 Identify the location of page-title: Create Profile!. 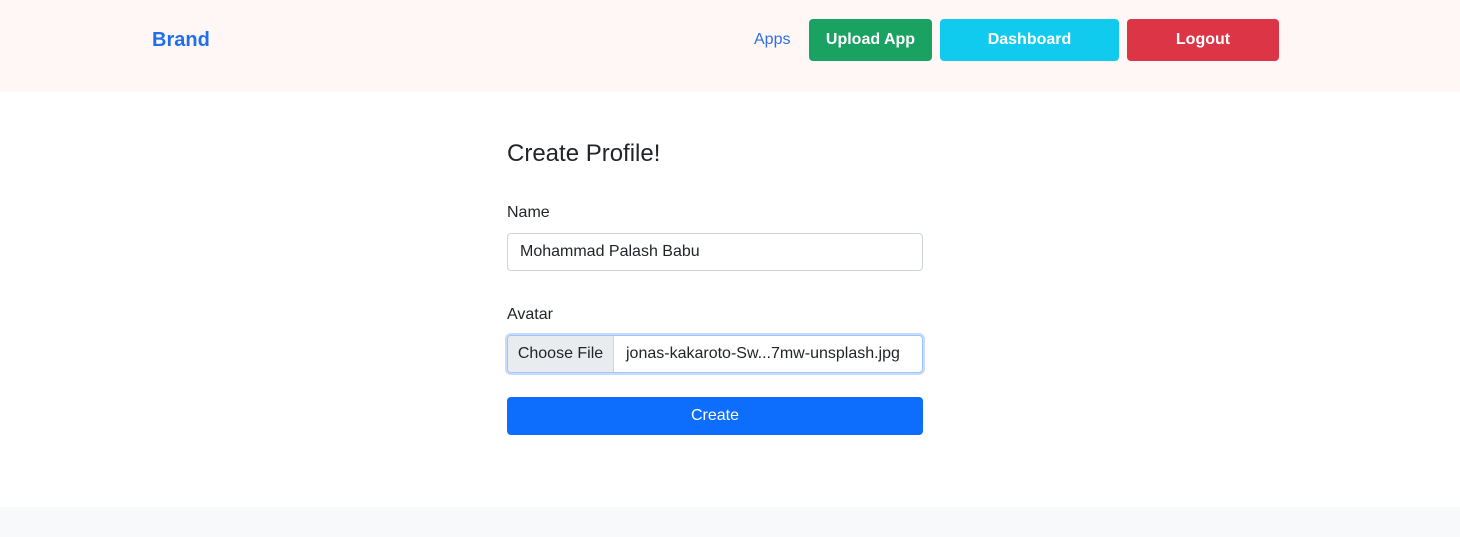
(584, 153).